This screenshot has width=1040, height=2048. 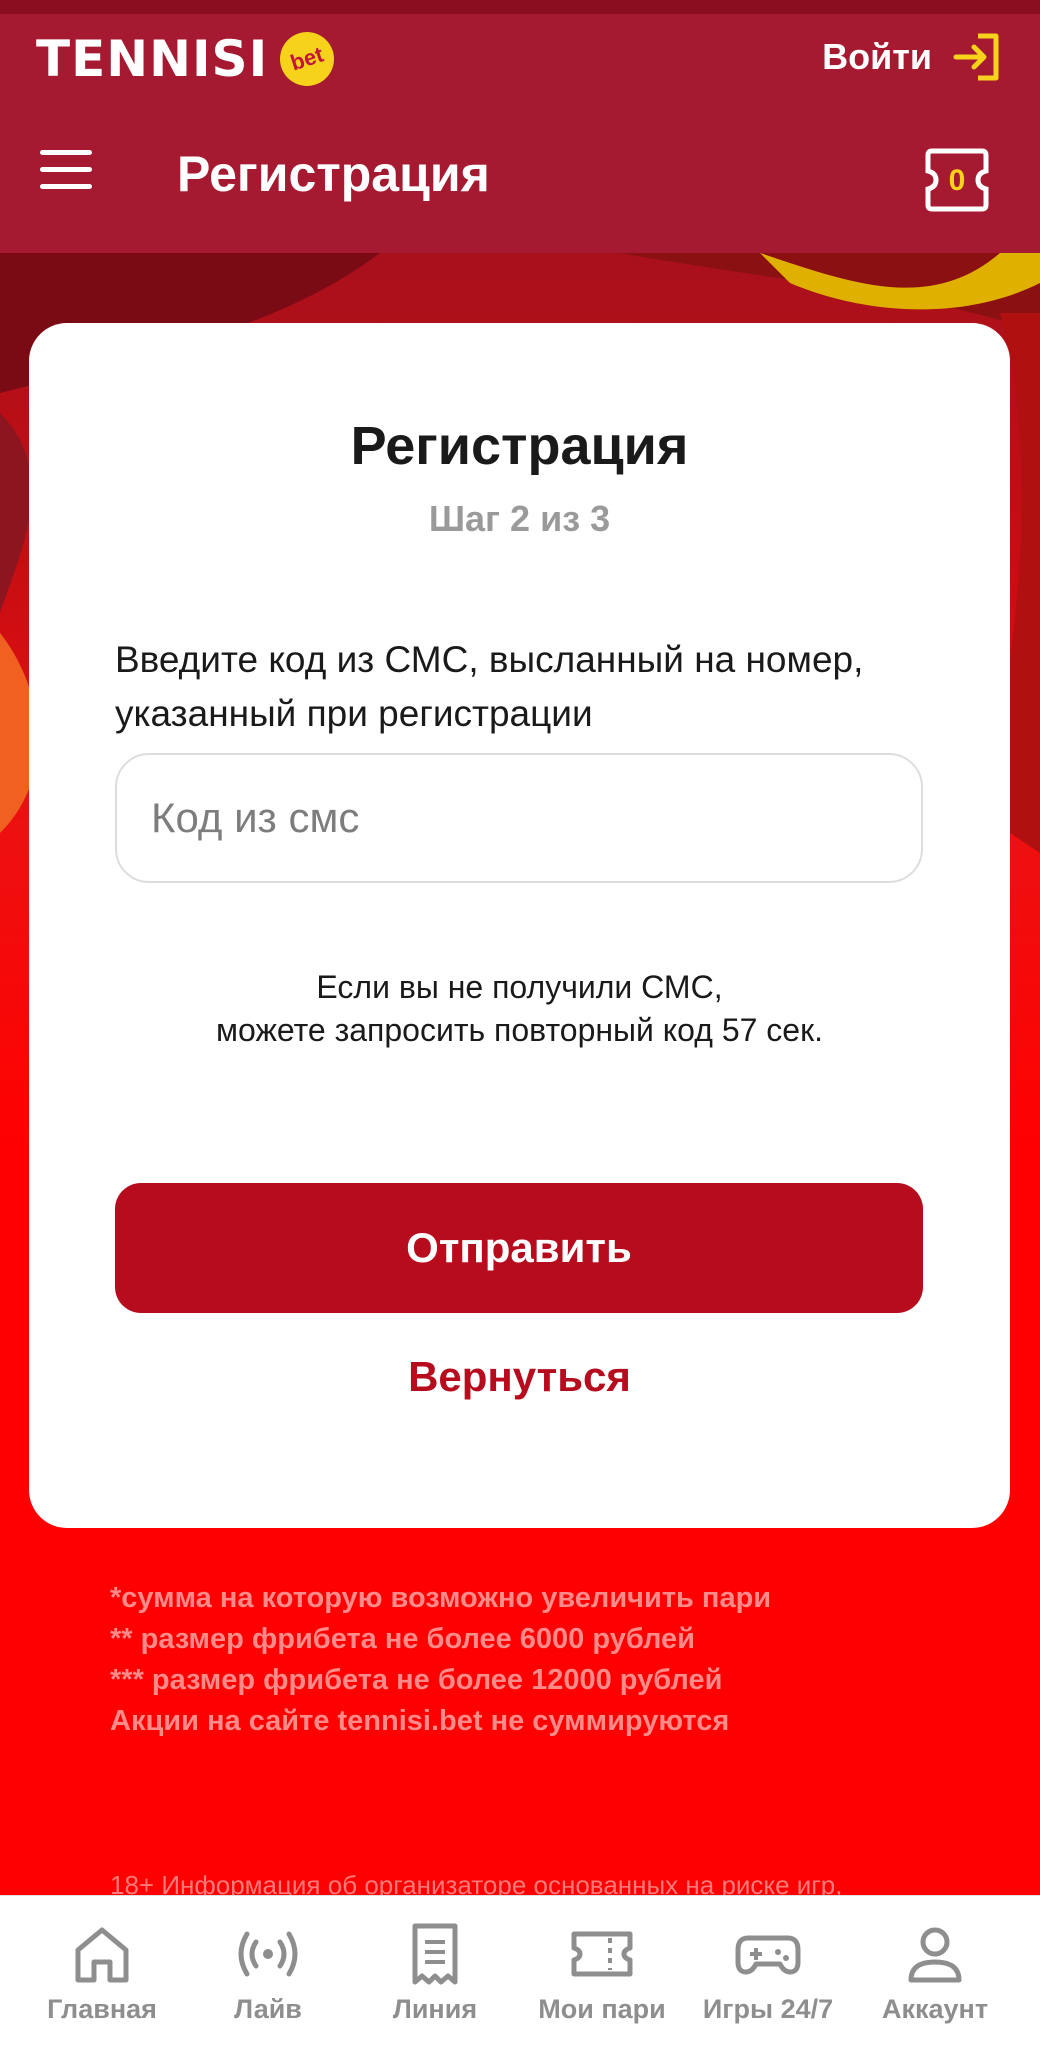 I want to click on page-title: Регистрация, so click(x=333, y=174).